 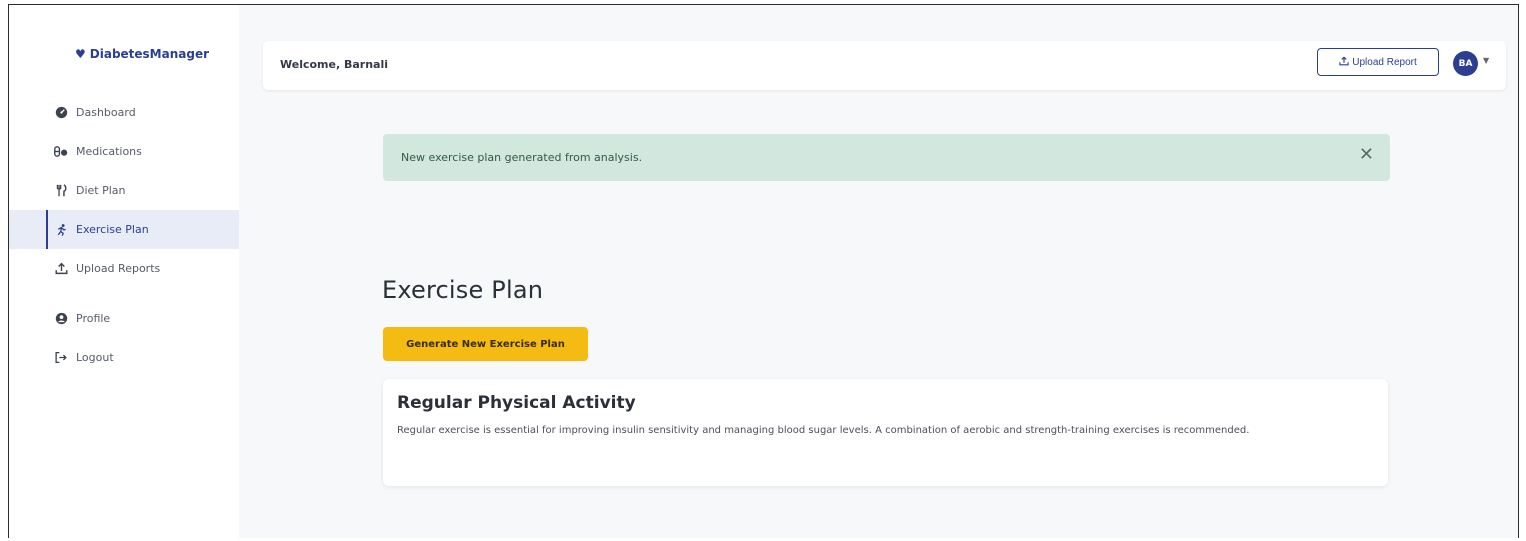 I want to click on close-icon: ✕, so click(x=1366, y=155).